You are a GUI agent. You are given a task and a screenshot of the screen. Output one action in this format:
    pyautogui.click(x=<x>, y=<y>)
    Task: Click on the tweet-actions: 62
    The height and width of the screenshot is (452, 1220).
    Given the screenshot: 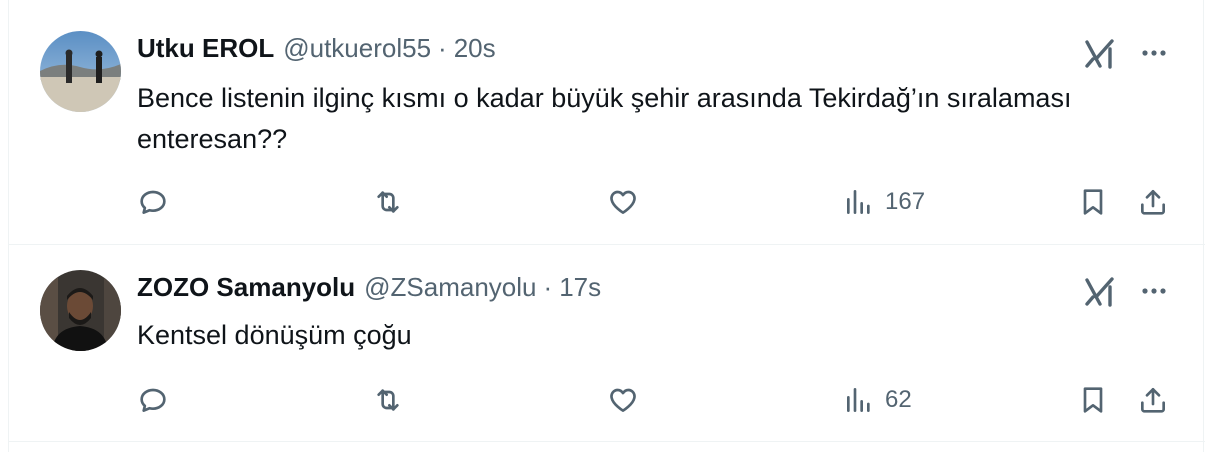 What is the action you would take?
    pyautogui.click(x=607, y=400)
    